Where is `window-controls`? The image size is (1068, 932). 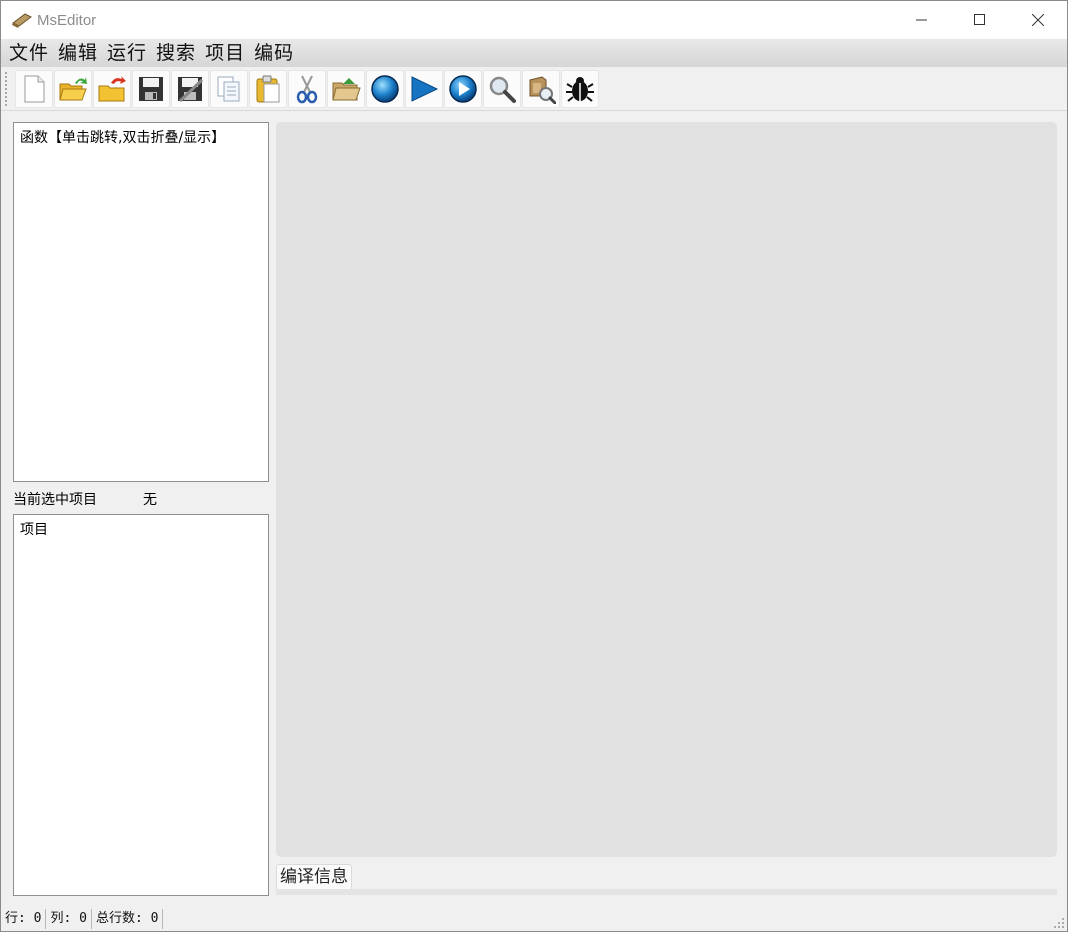 window-controls is located at coordinates (980, 20).